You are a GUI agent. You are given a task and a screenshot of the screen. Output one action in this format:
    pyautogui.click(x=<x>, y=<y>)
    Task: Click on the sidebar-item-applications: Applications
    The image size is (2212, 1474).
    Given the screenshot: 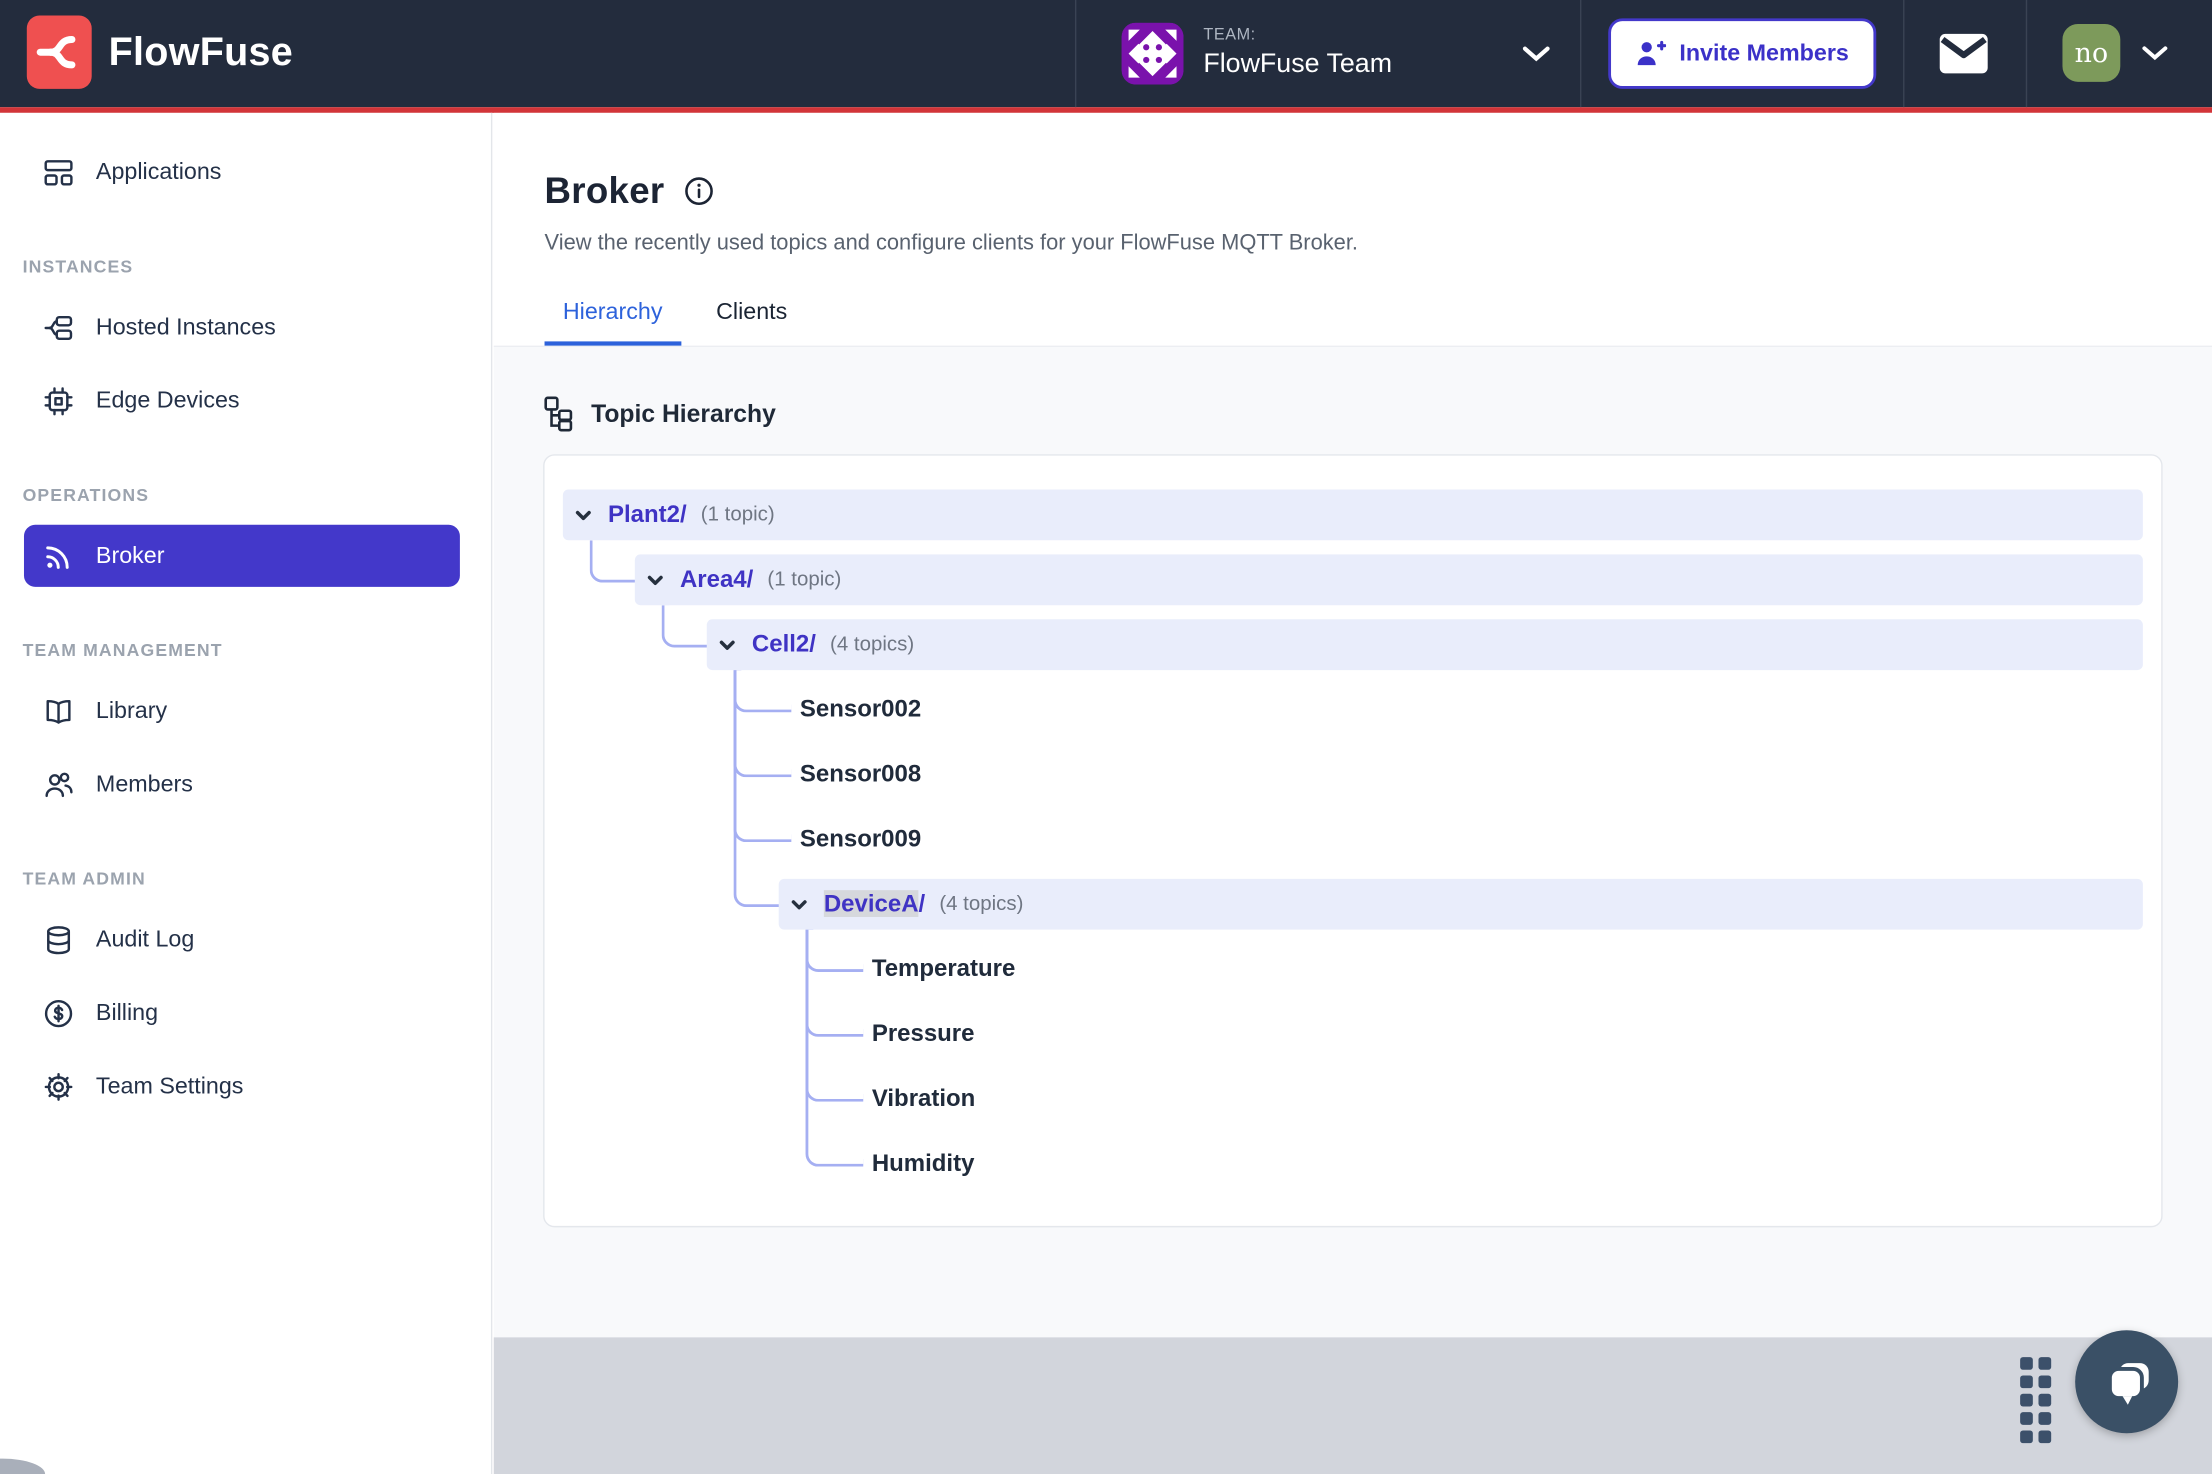 What is the action you would take?
    pyautogui.click(x=245, y=172)
    